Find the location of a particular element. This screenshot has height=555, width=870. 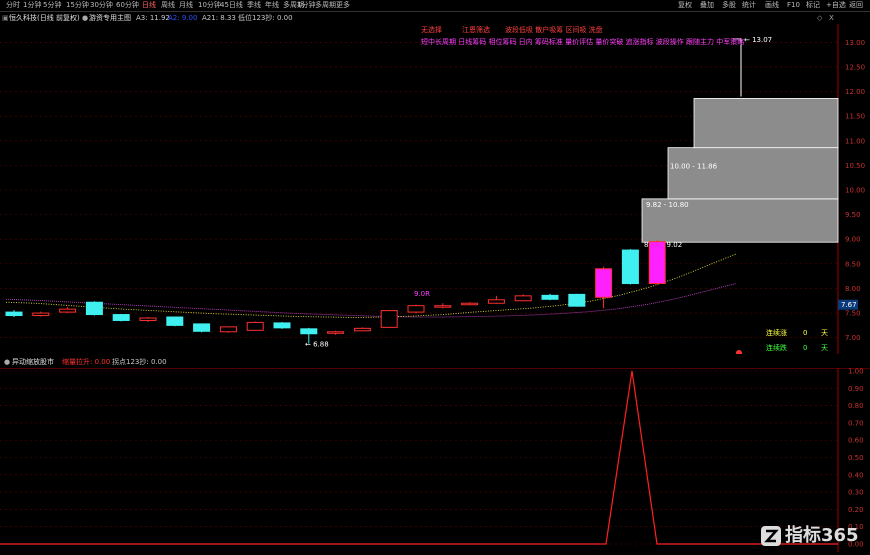

price-tick: 9.00 is located at coordinates (853, 240).